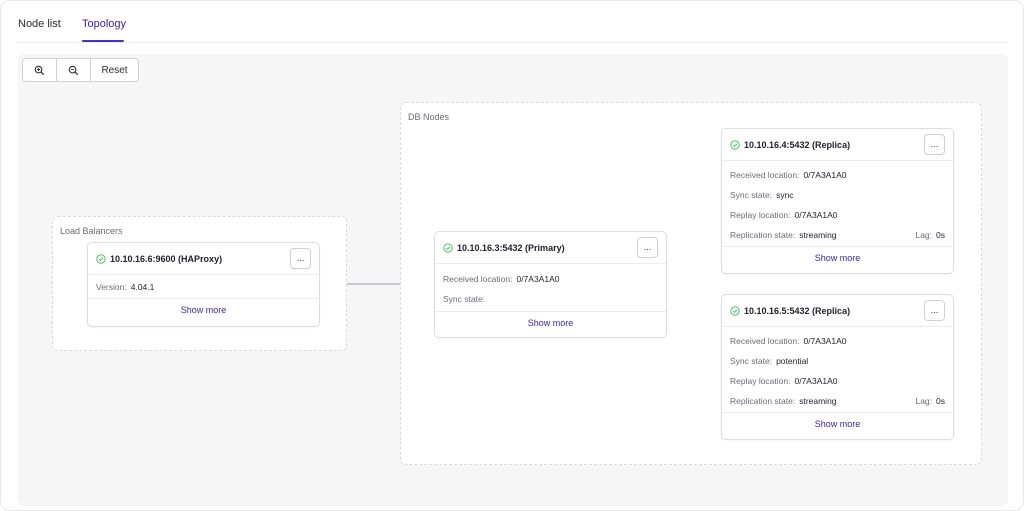 The height and width of the screenshot is (511, 1024). I want to click on node-title: 10.10.16.4:5432 (Replica), so click(790, 145).